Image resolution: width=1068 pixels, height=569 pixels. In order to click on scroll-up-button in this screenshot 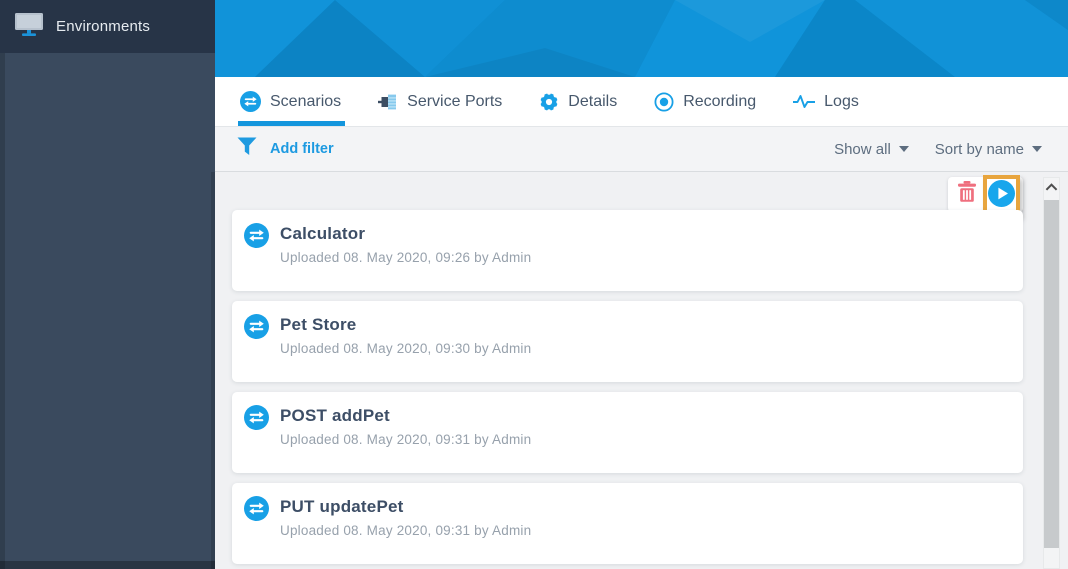, I will do `click(1051, 186)`.